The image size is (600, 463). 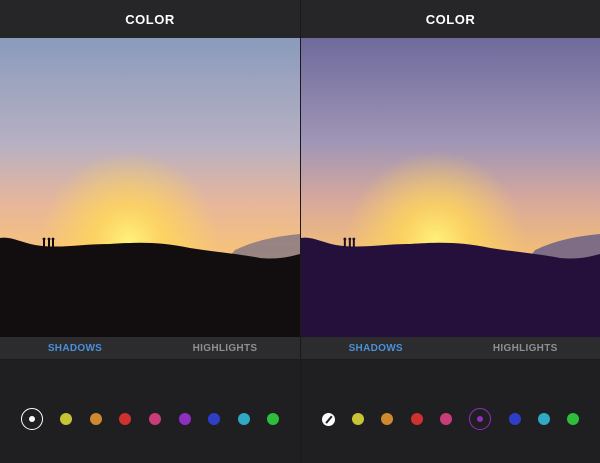 I want to click on swatch-purple-selected, so click(x=480, y=419).